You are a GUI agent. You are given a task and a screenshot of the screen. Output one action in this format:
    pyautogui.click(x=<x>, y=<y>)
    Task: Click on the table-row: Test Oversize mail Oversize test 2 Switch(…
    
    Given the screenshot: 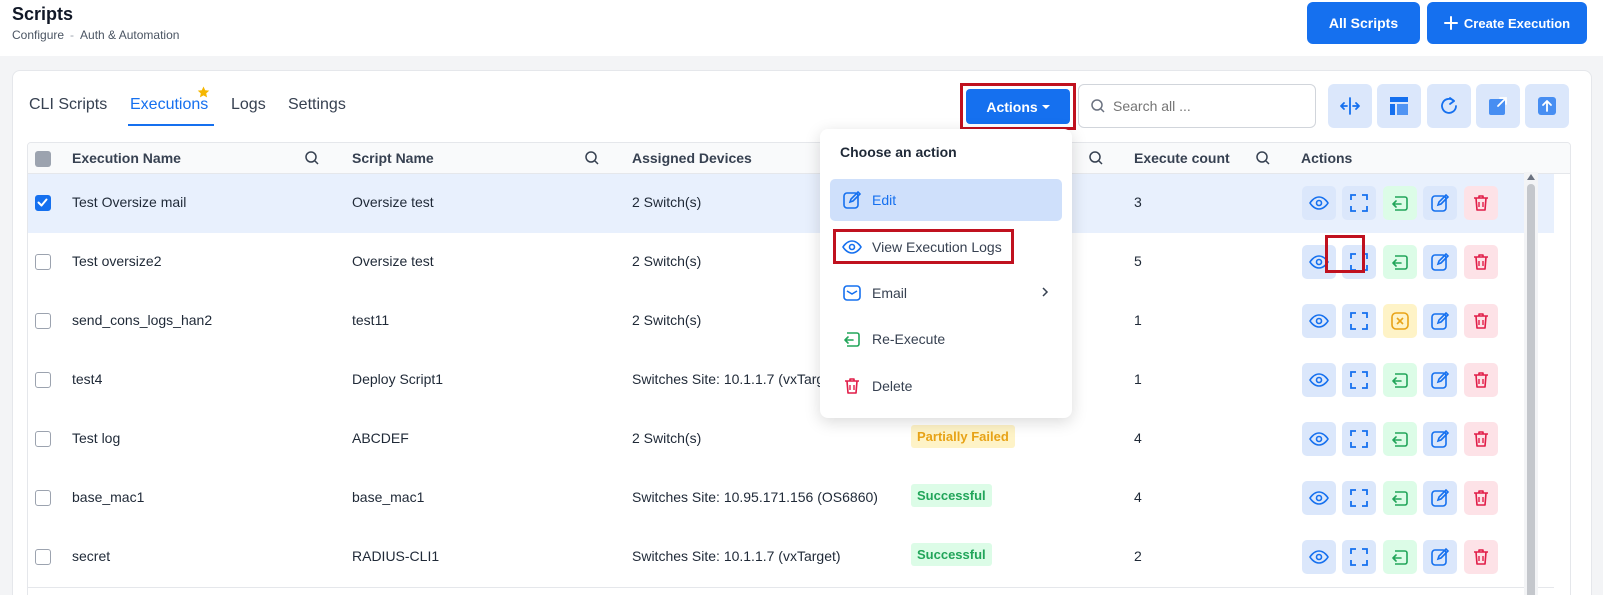 What is the action you would take?
    pyautogui.click(x=791, y=204)
    